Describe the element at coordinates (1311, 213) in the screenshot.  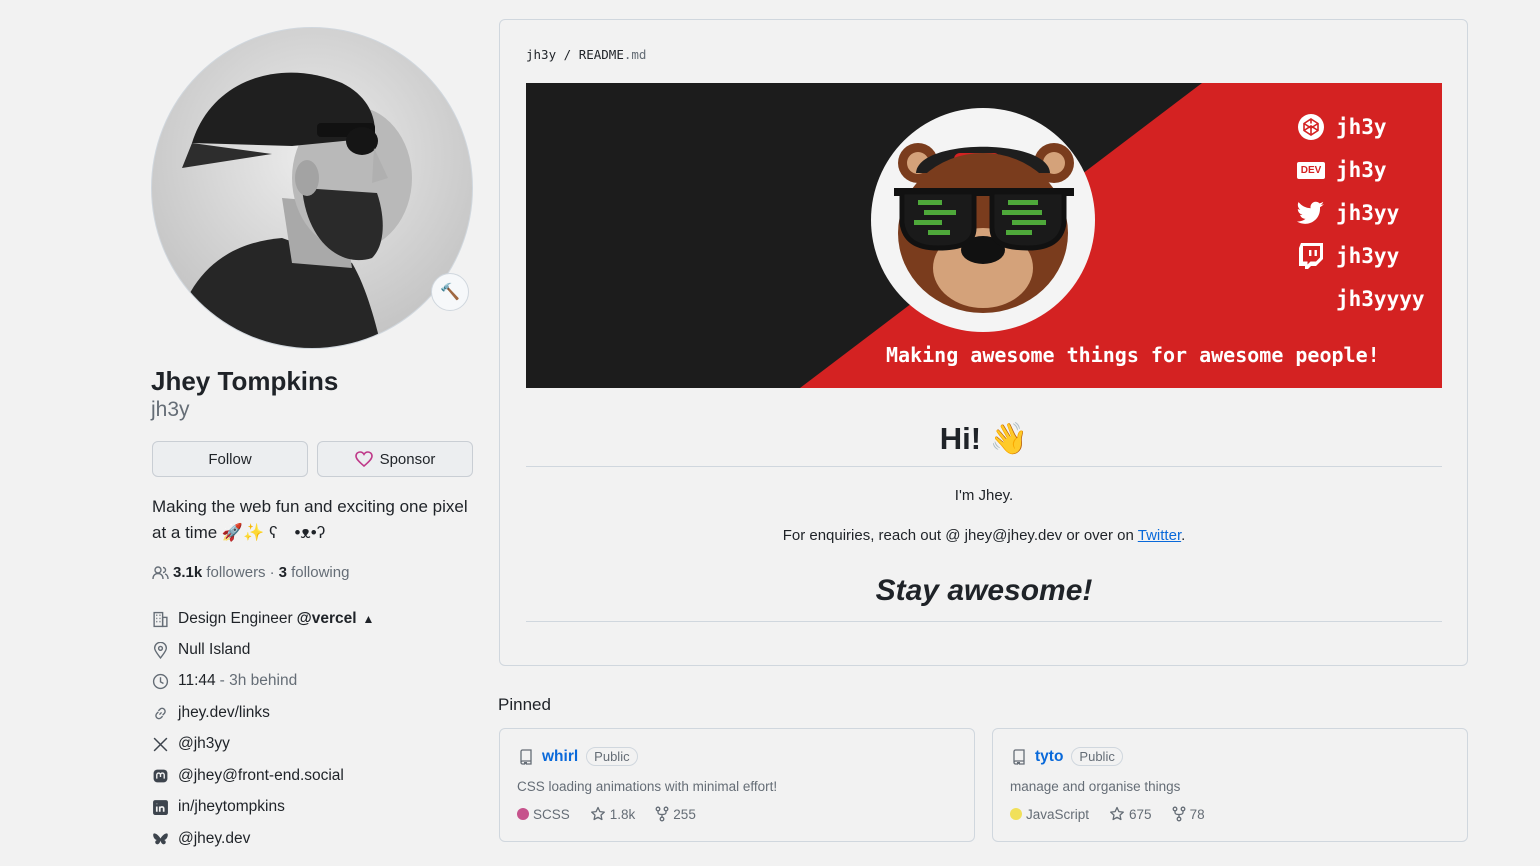
I see `twitter-bird-icon` at that location.